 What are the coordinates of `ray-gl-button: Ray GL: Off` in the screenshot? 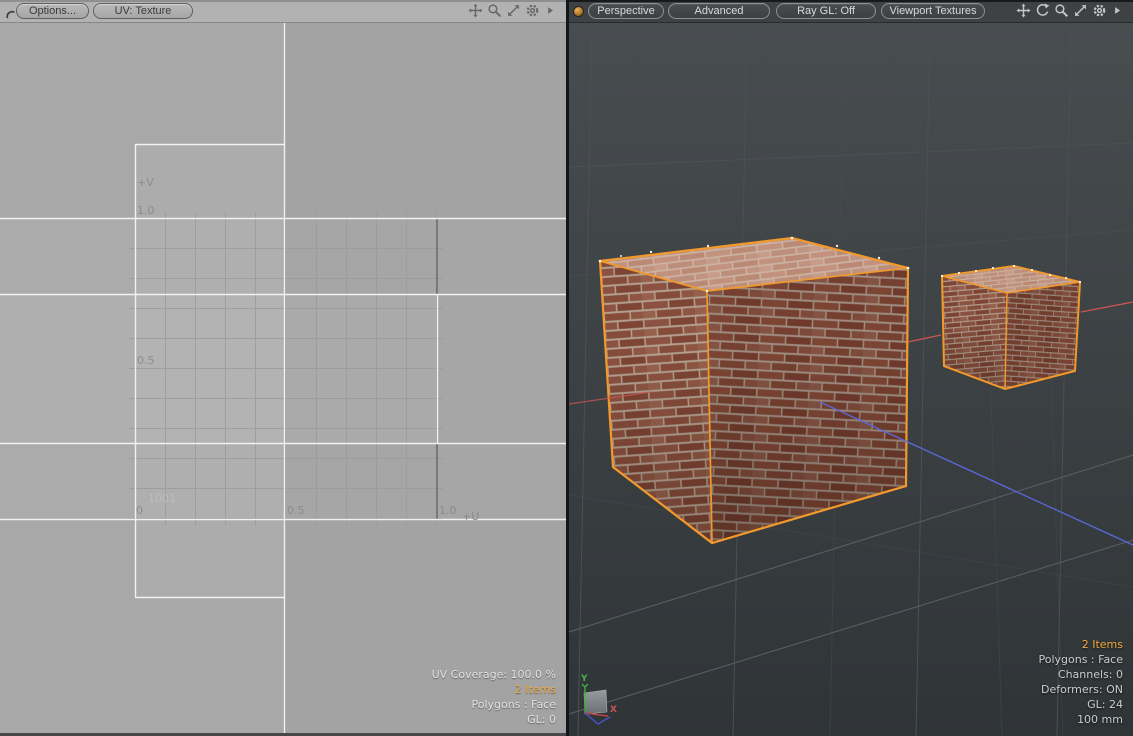 It's located at (826, 11).